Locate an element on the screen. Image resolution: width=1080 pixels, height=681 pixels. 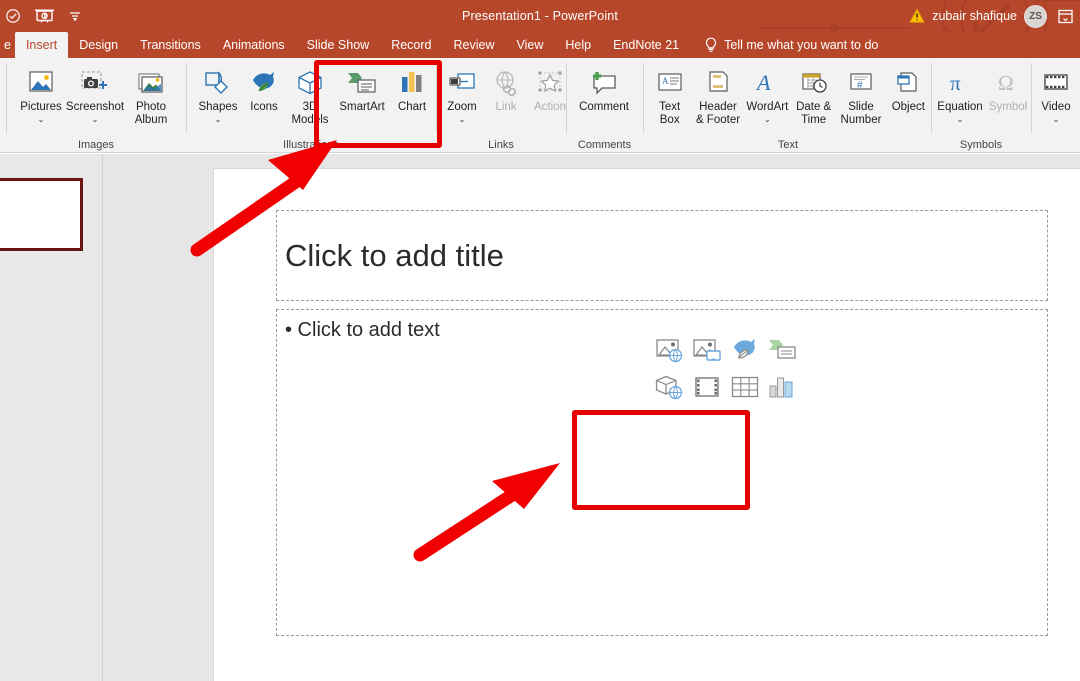
tab-design: Design is located at coordinates (98, 45).